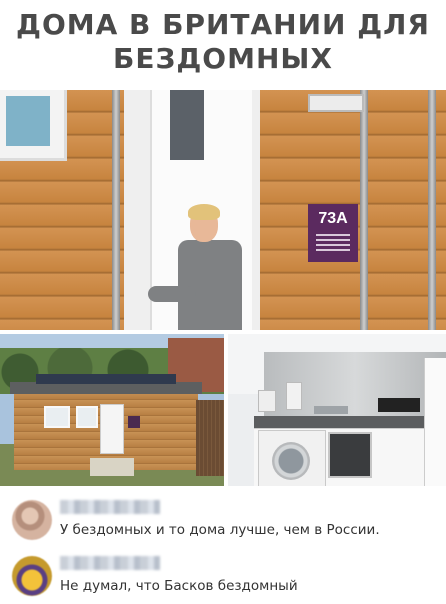  I want to click on window, so click(33, 125).